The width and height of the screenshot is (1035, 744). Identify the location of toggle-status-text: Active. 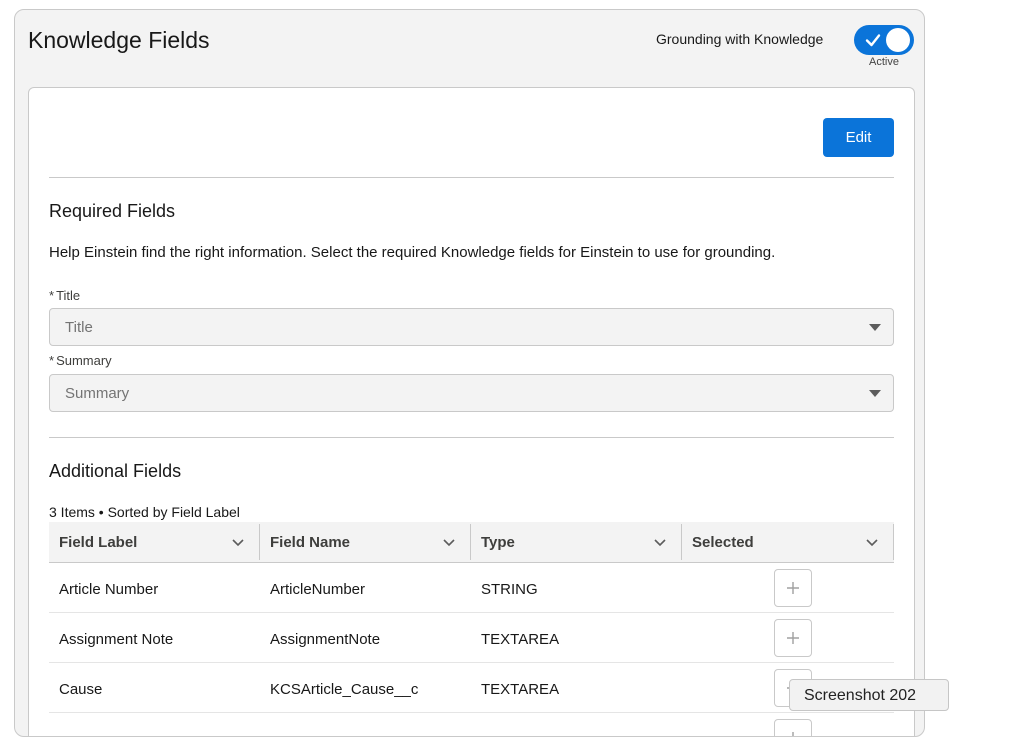
(884, 62).